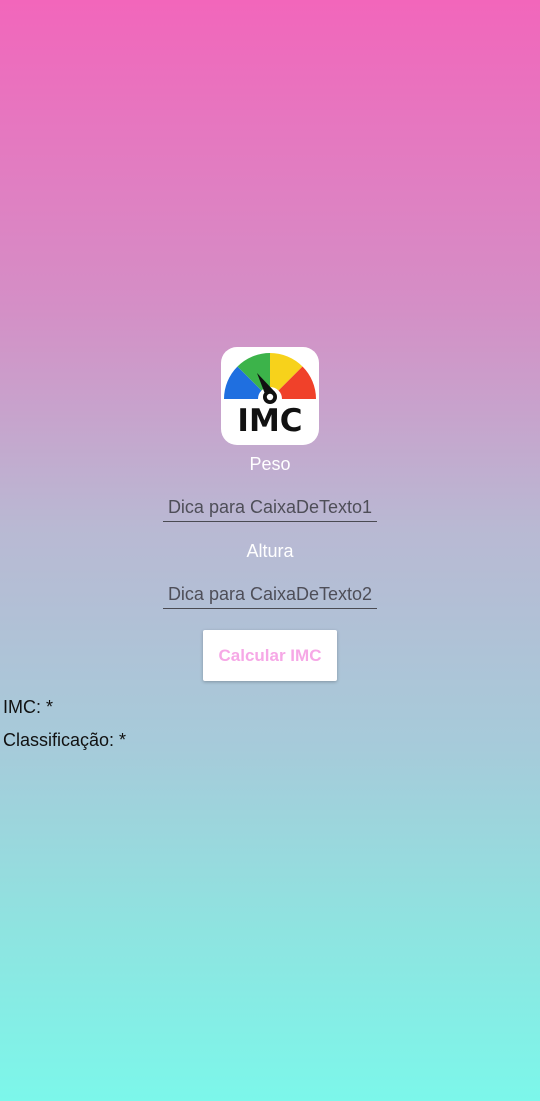 This screenshot has height=1101, width=540. Describe the element at coordinates (270, 551) in the screenshot. I see `height-label: Altura` at that location.